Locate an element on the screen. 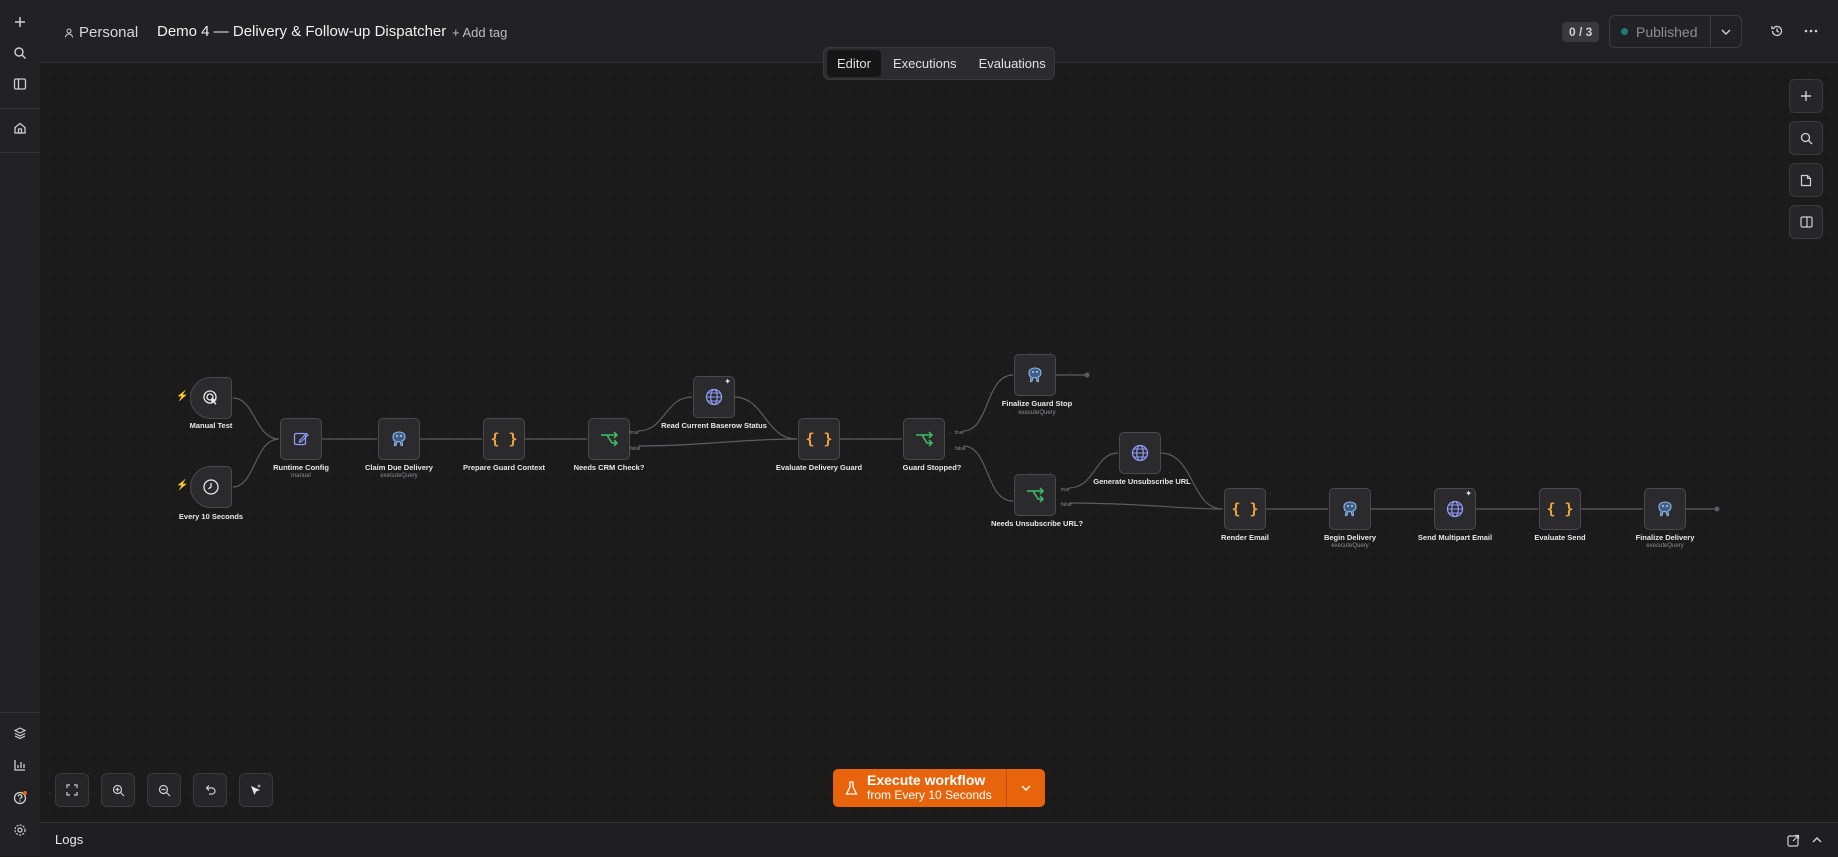 Image resolution: width=1838 pixels, height=857 pixels. node-runtime-config is located at coordinates (301, 439).